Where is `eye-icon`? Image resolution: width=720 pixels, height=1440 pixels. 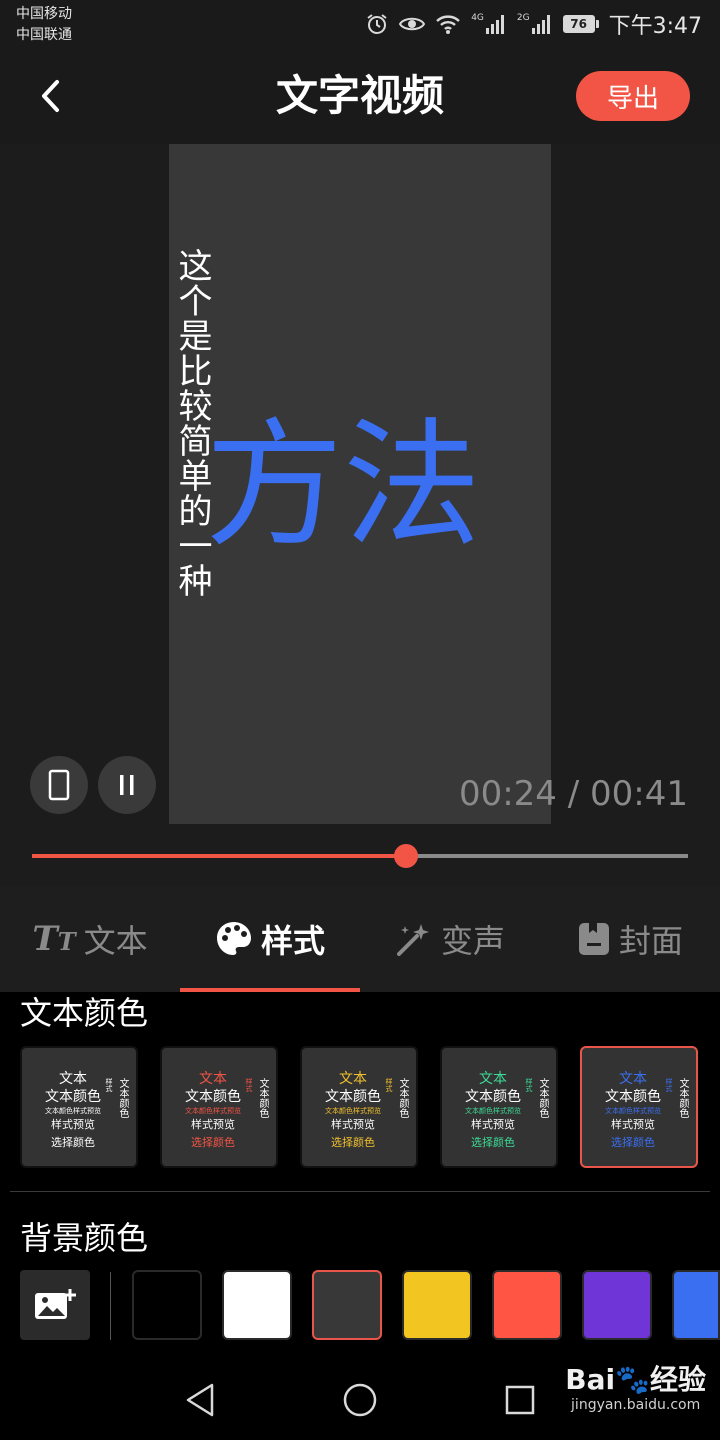 eye-icon is located at coordinates (412, 24).